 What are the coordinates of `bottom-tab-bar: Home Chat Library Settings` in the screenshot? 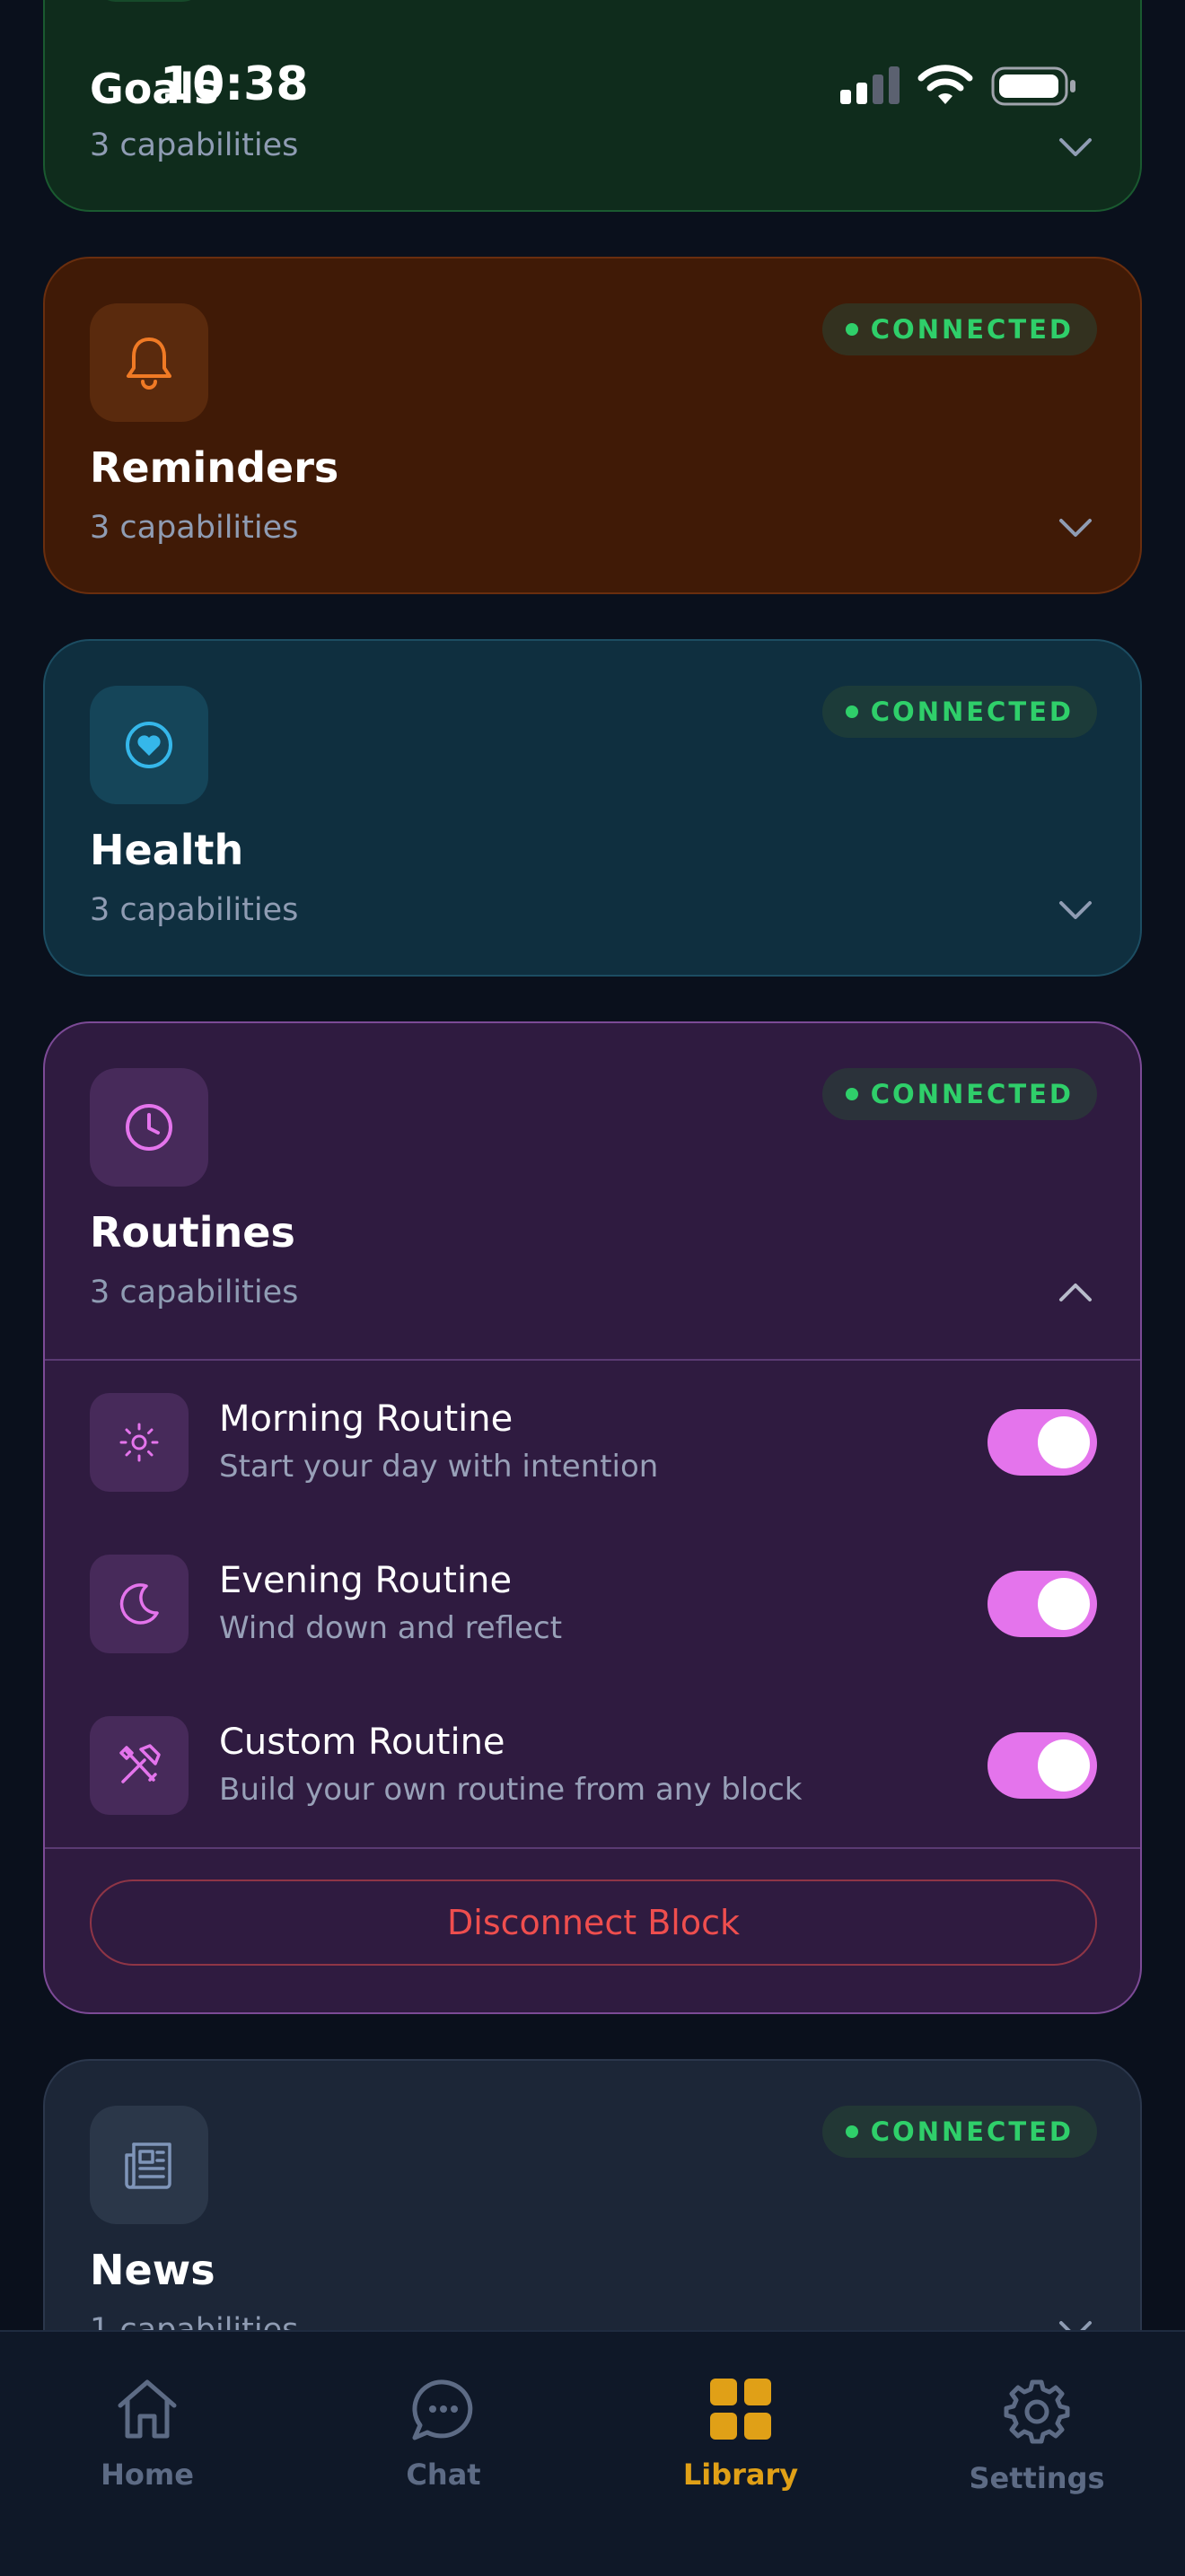 It's located at (592, 2453).